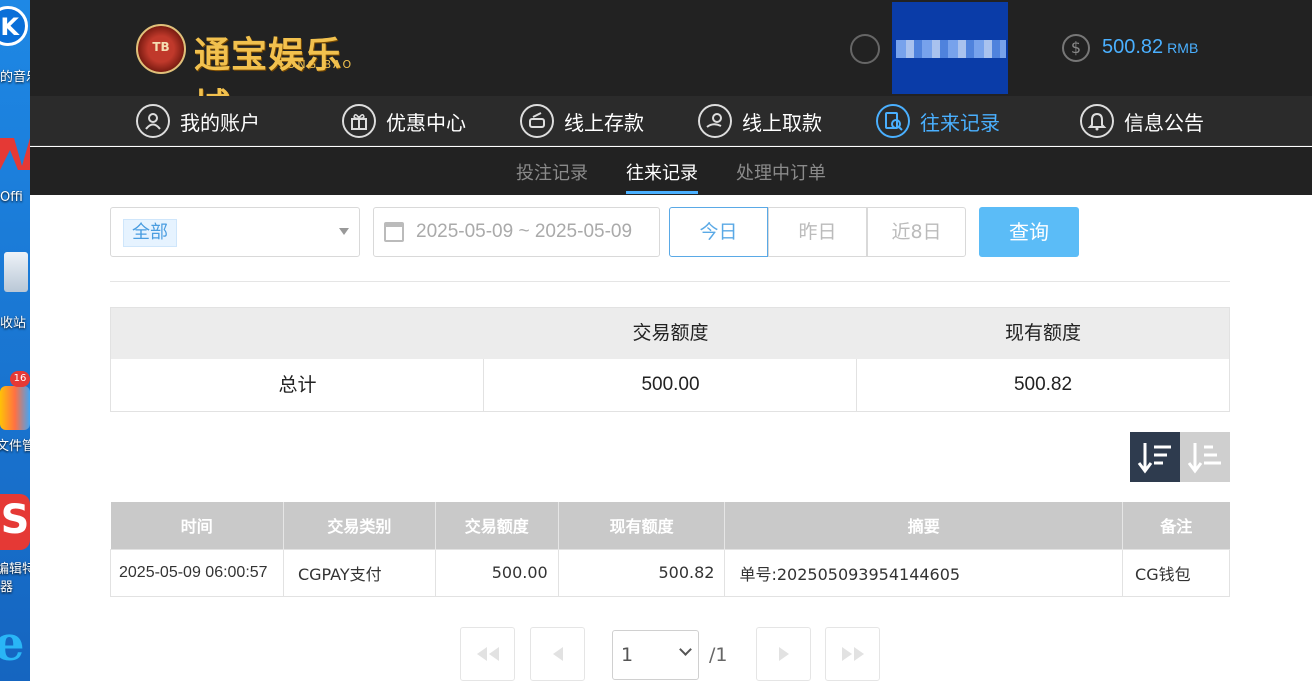 The image size is (1312, 681). I want to click on summary-row: 总计 500.00 500.82, so click(670, 385).